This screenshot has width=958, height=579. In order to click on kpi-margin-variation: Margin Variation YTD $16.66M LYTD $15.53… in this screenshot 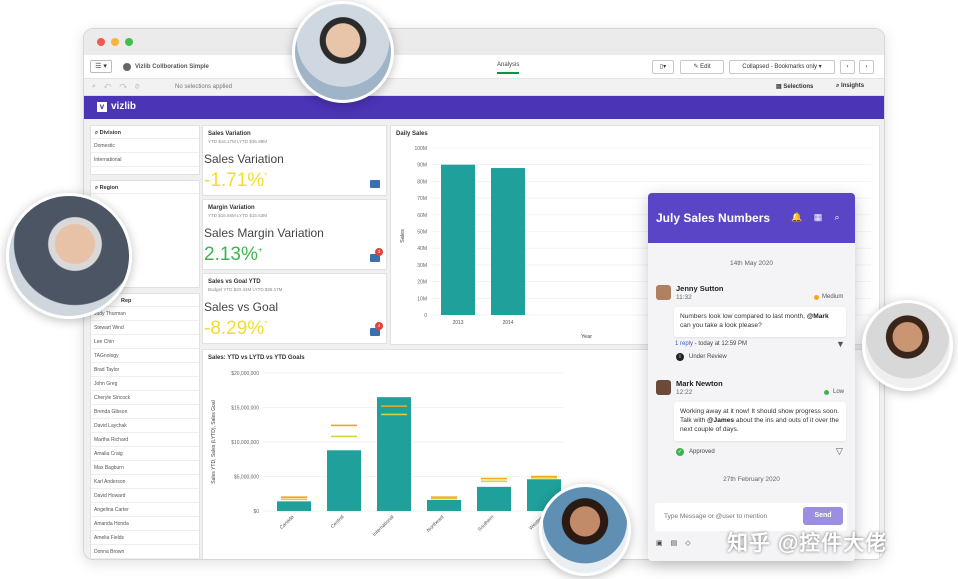, I will do `click(294, 234)`.